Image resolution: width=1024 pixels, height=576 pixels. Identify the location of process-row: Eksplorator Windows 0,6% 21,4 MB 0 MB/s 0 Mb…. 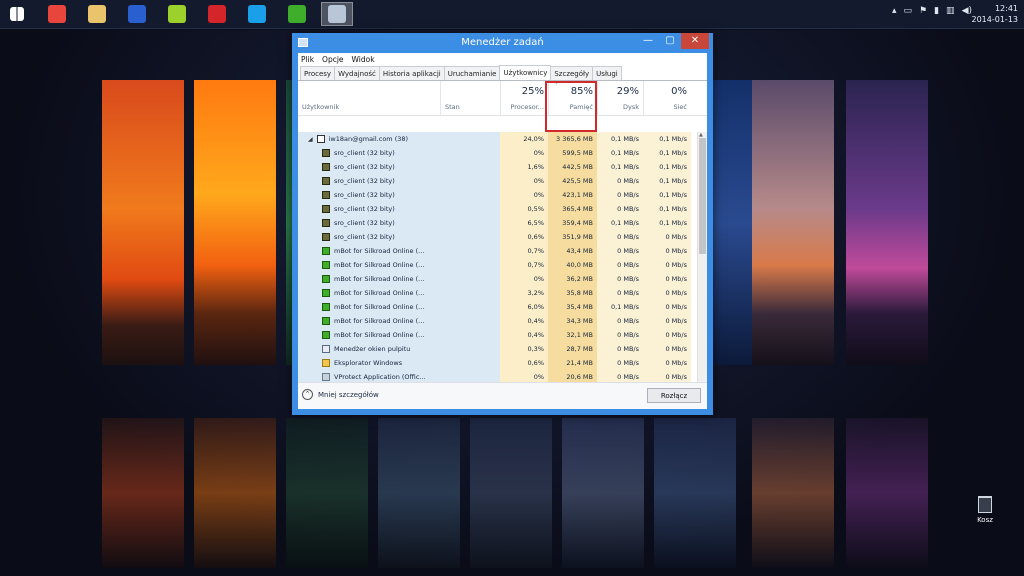
(494, 363).